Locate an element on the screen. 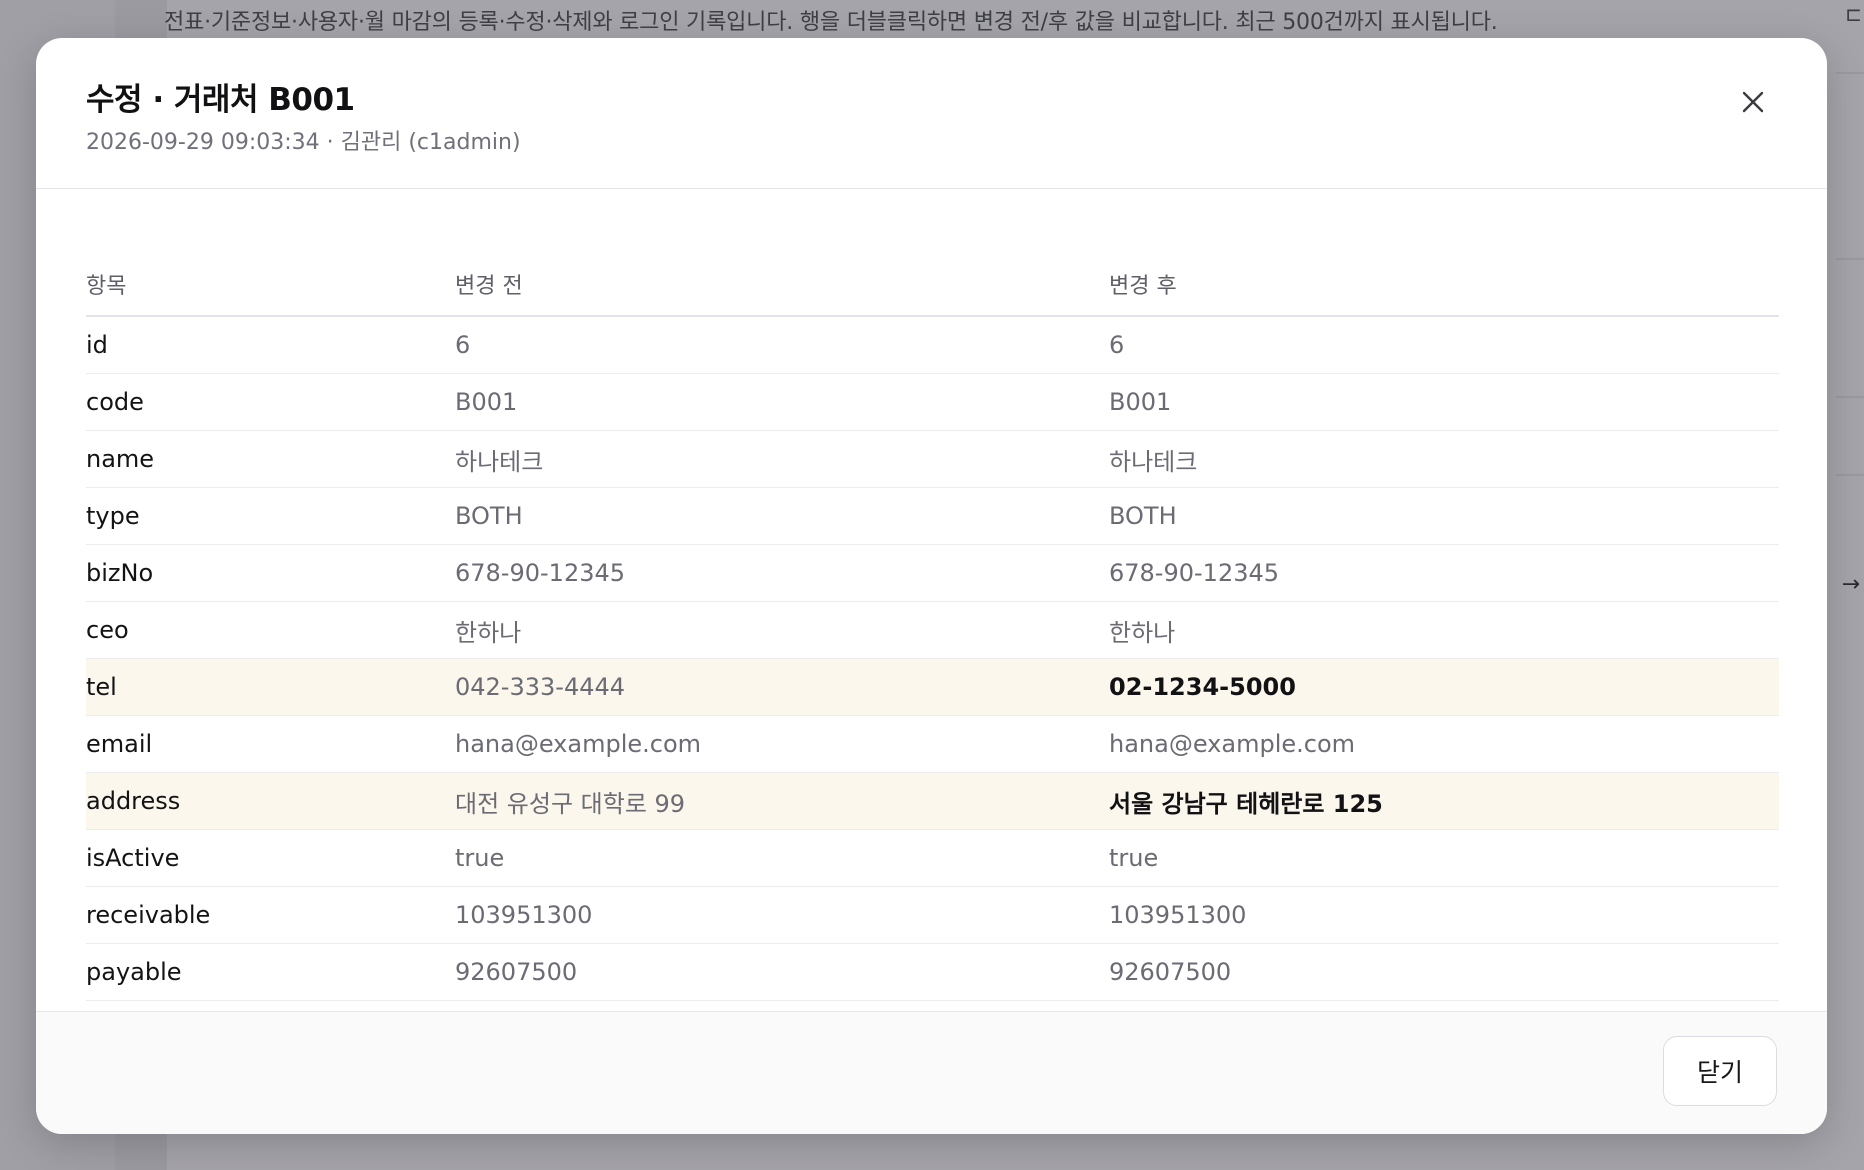 This screenshot has height=1170, width=1864. cell-field: payable is located at coordinates (270, 972).